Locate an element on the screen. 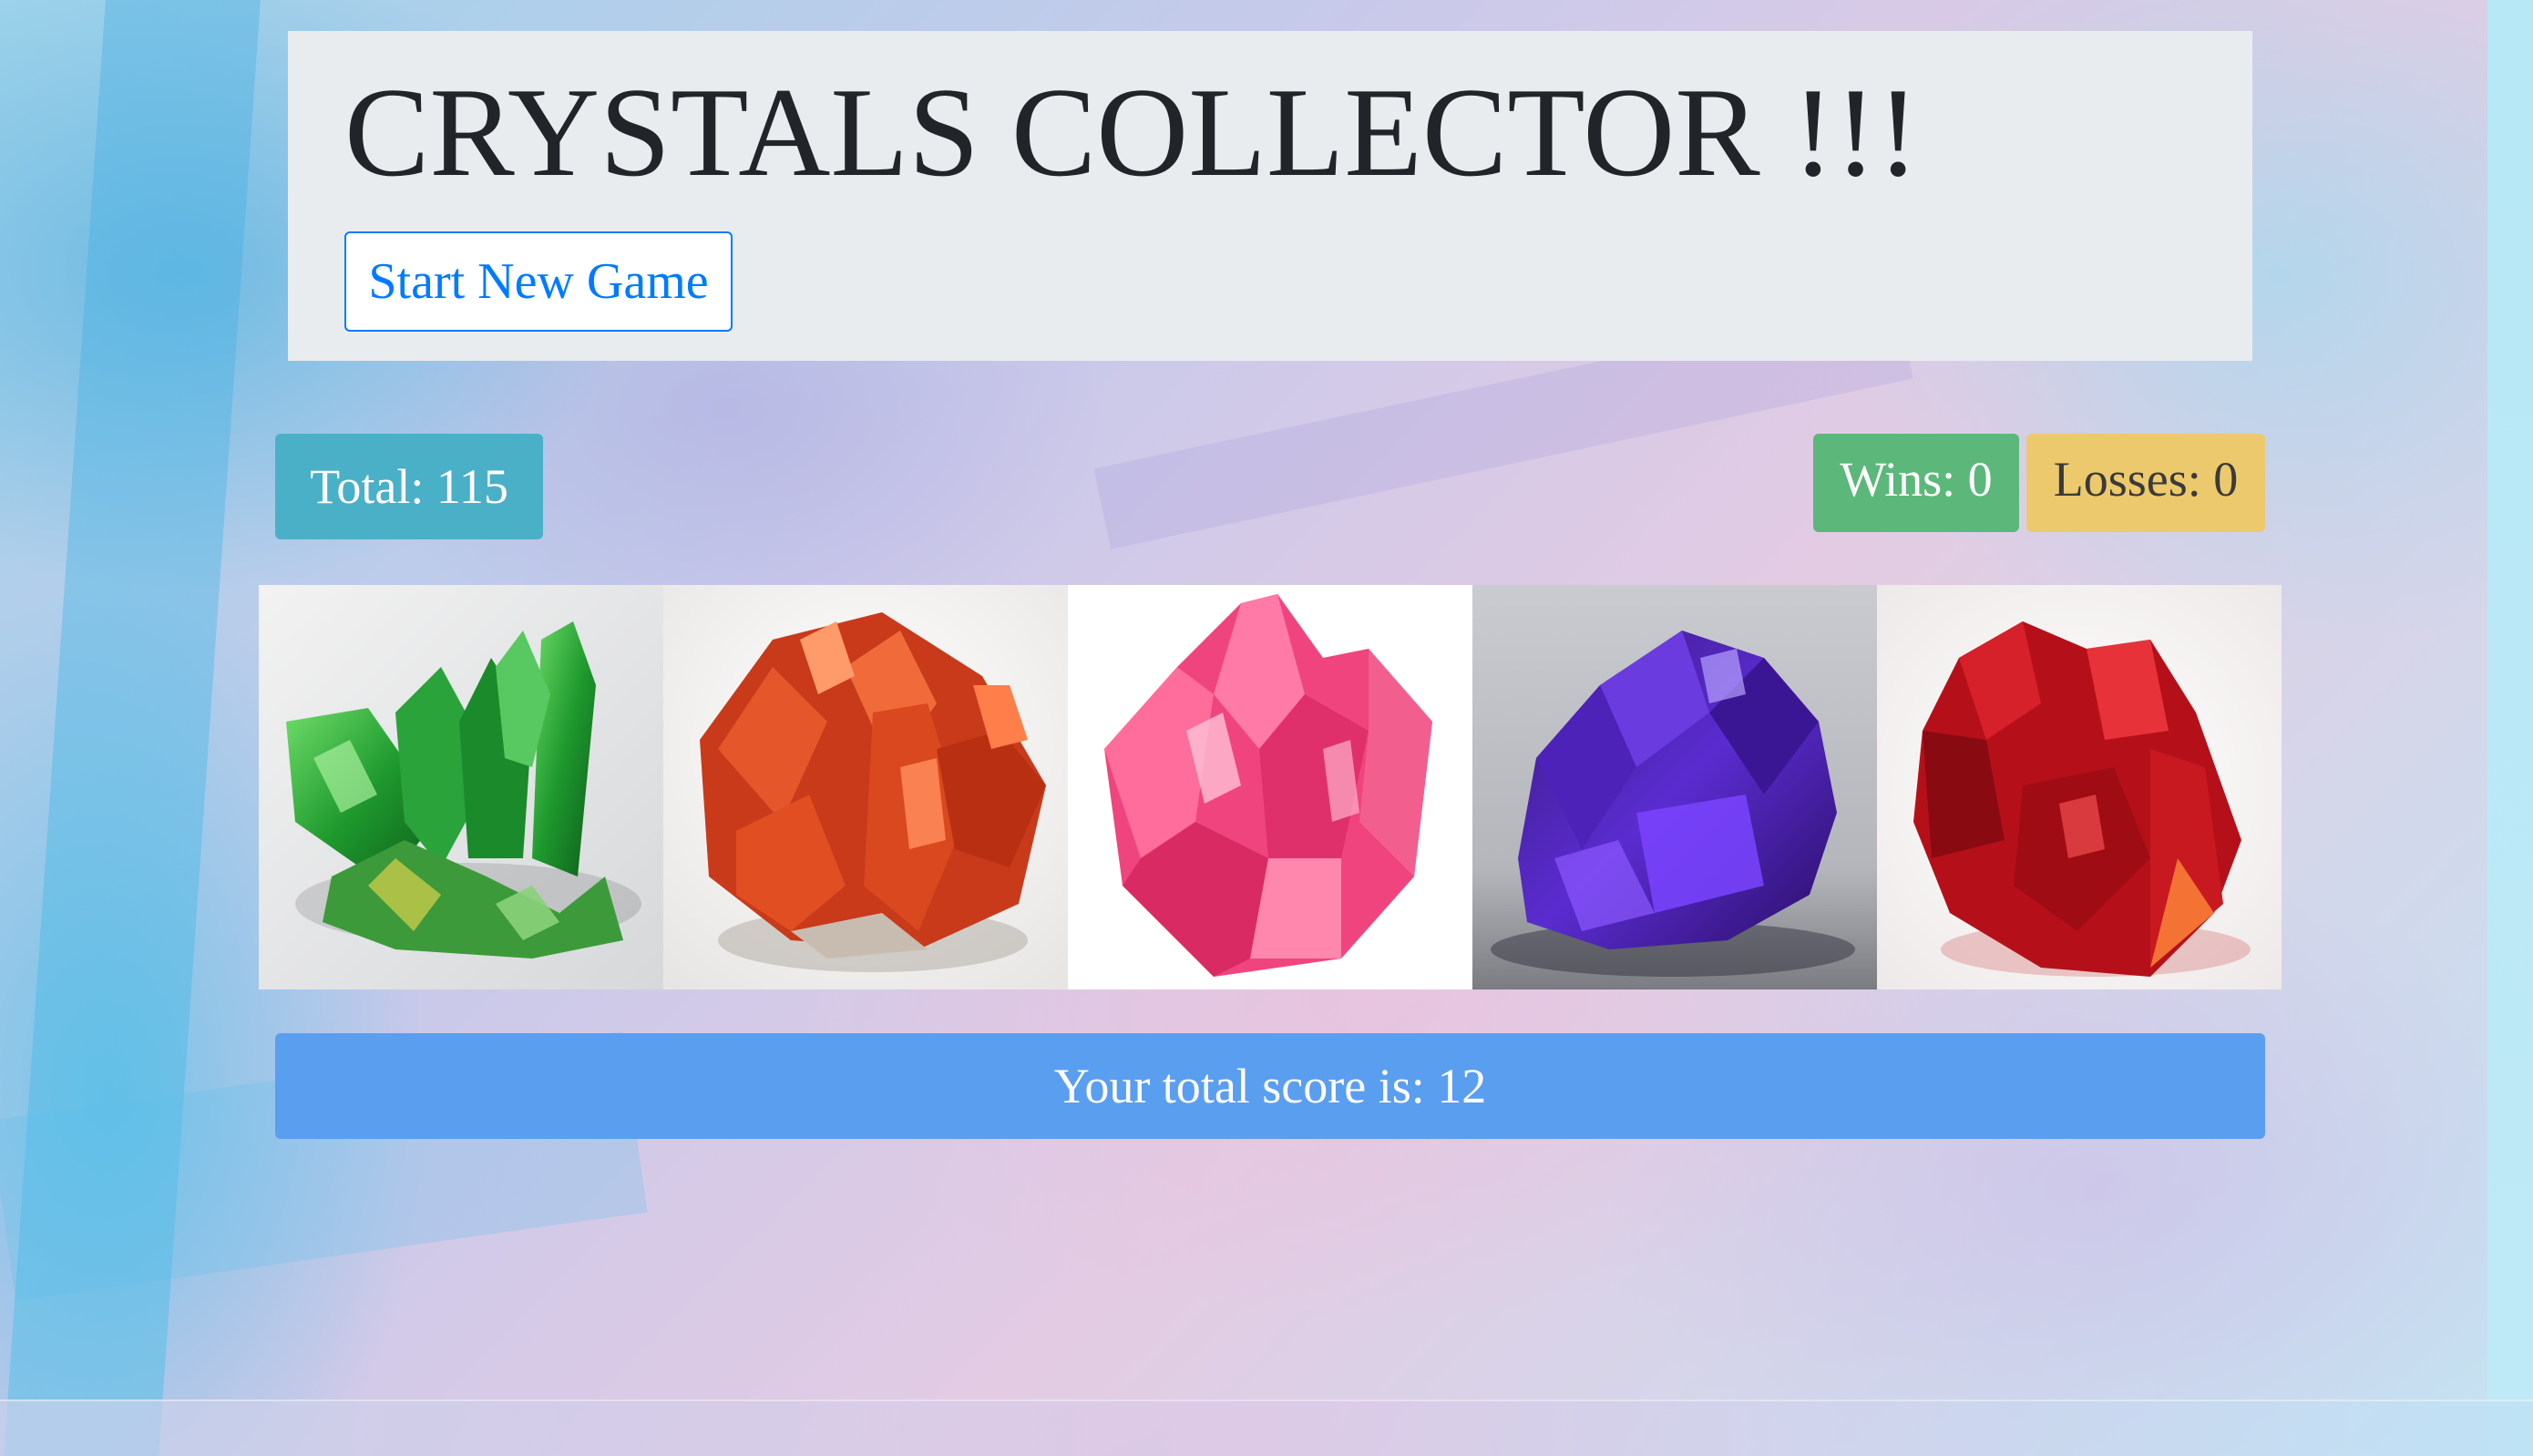 This screenshot has width=2533, height=1456. pink-crystal-image is located at coordinates (1270, 787).